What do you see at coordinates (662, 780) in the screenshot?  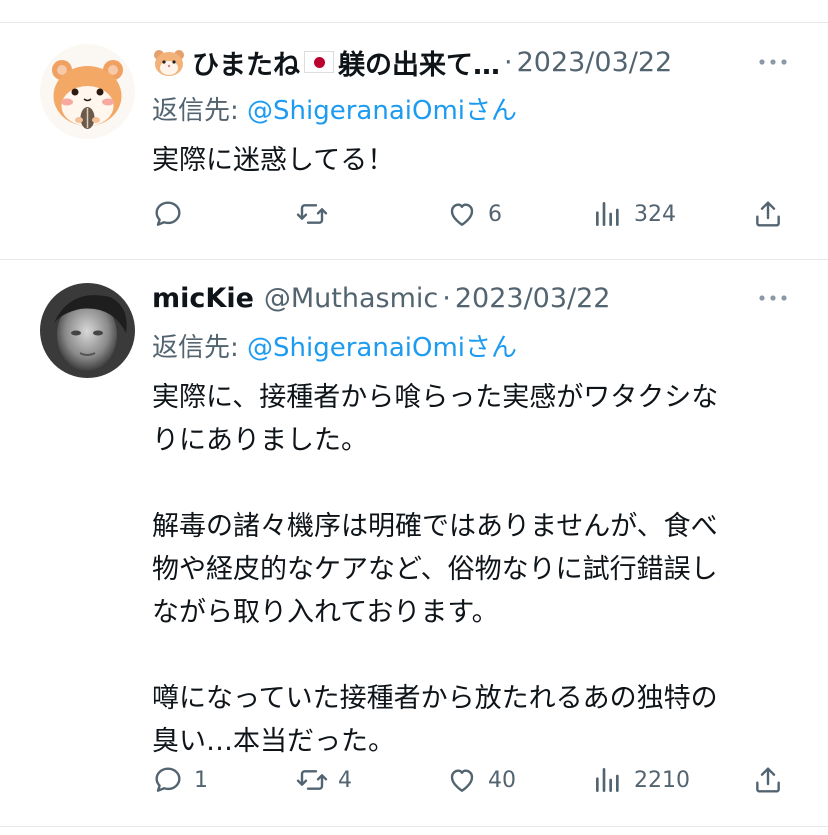 I see `views-count: 2210` at bounding box center [662, 780].